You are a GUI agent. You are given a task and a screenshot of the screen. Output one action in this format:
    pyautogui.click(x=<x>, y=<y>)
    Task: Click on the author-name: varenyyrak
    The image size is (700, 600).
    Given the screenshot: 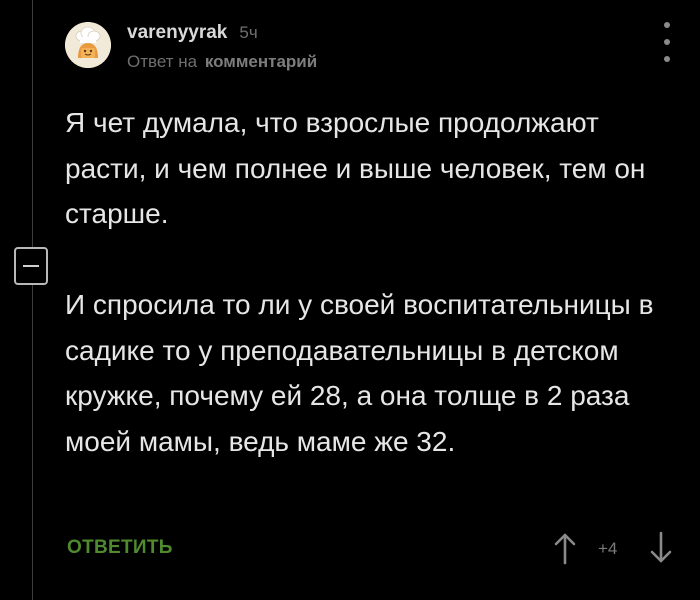 What is the action you would take?
    pyautogui.click(x=177, y=33)
    